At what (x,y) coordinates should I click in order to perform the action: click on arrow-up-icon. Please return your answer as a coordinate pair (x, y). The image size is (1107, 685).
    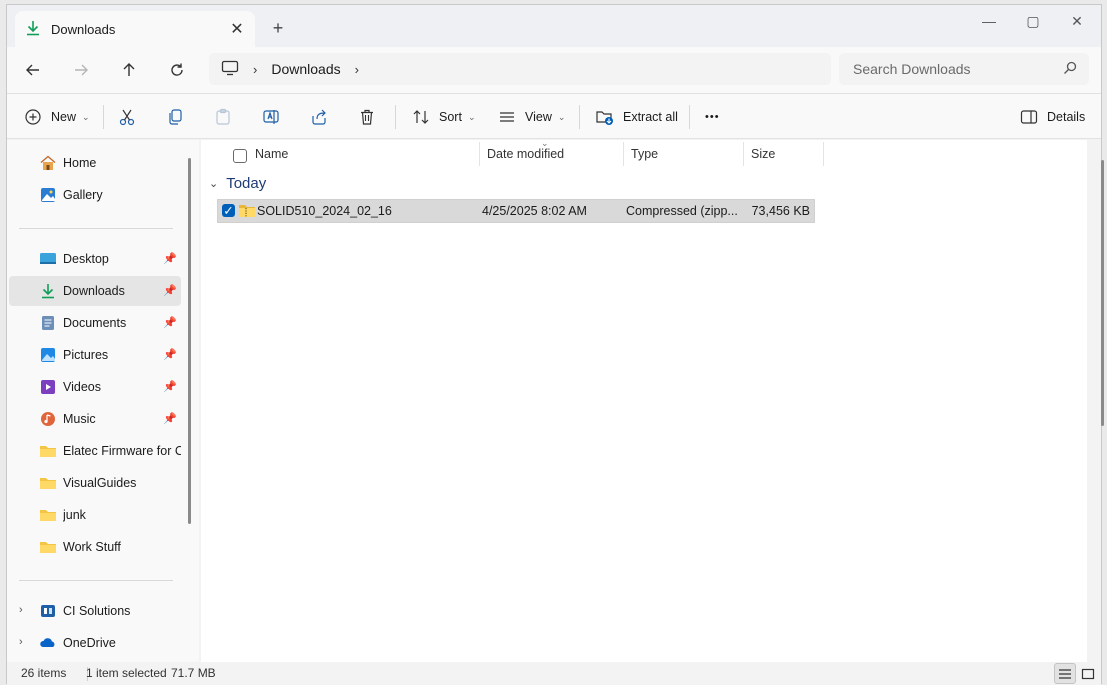
    Looking at the image, I should click on (129, 69).